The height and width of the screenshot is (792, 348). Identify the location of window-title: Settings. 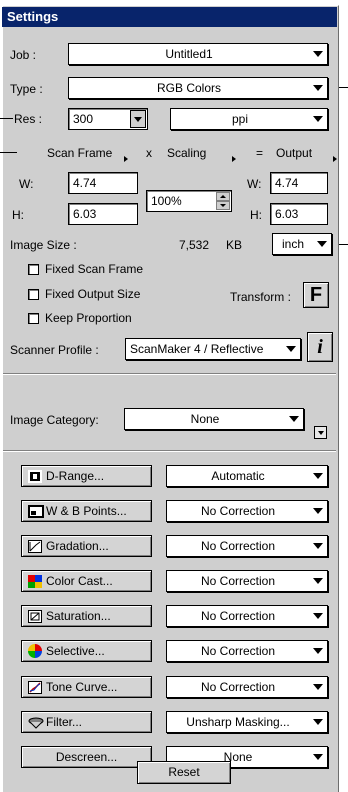
(169, 17).